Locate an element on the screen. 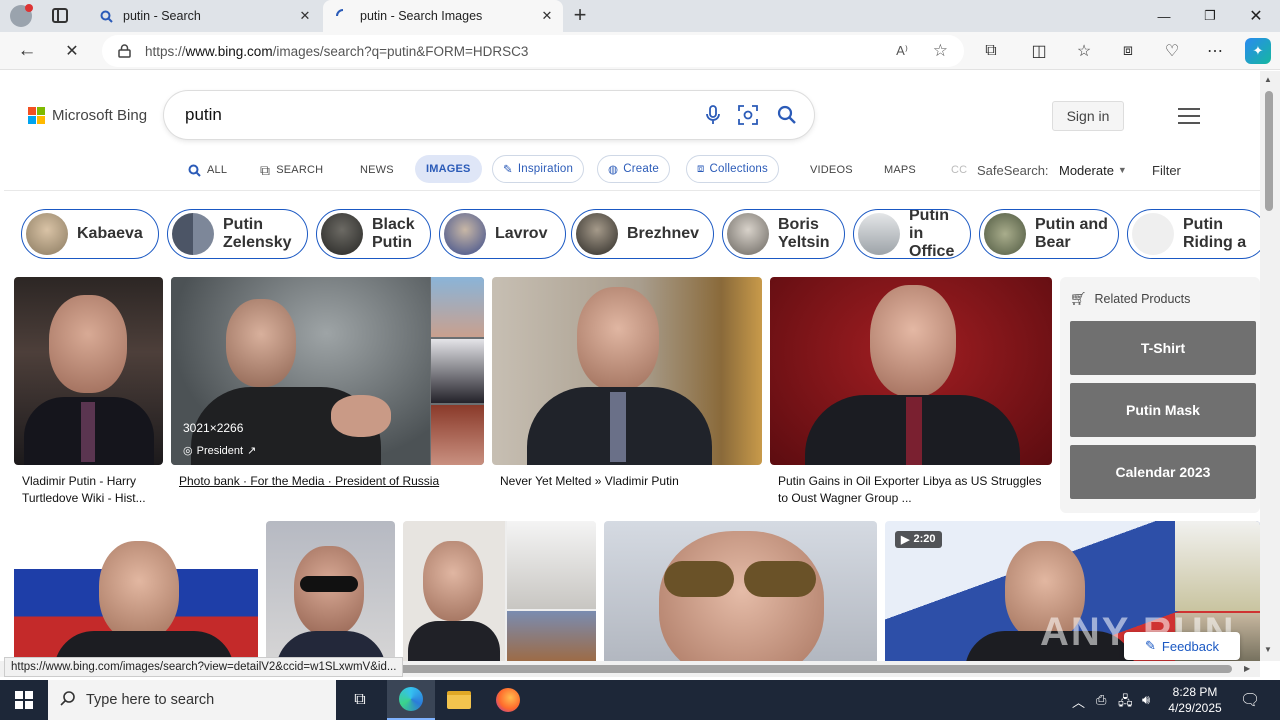 The height and width of the screenshot is (720, 1280). clock-date: 4/29/2025 is located at coordinates (1195, 708).